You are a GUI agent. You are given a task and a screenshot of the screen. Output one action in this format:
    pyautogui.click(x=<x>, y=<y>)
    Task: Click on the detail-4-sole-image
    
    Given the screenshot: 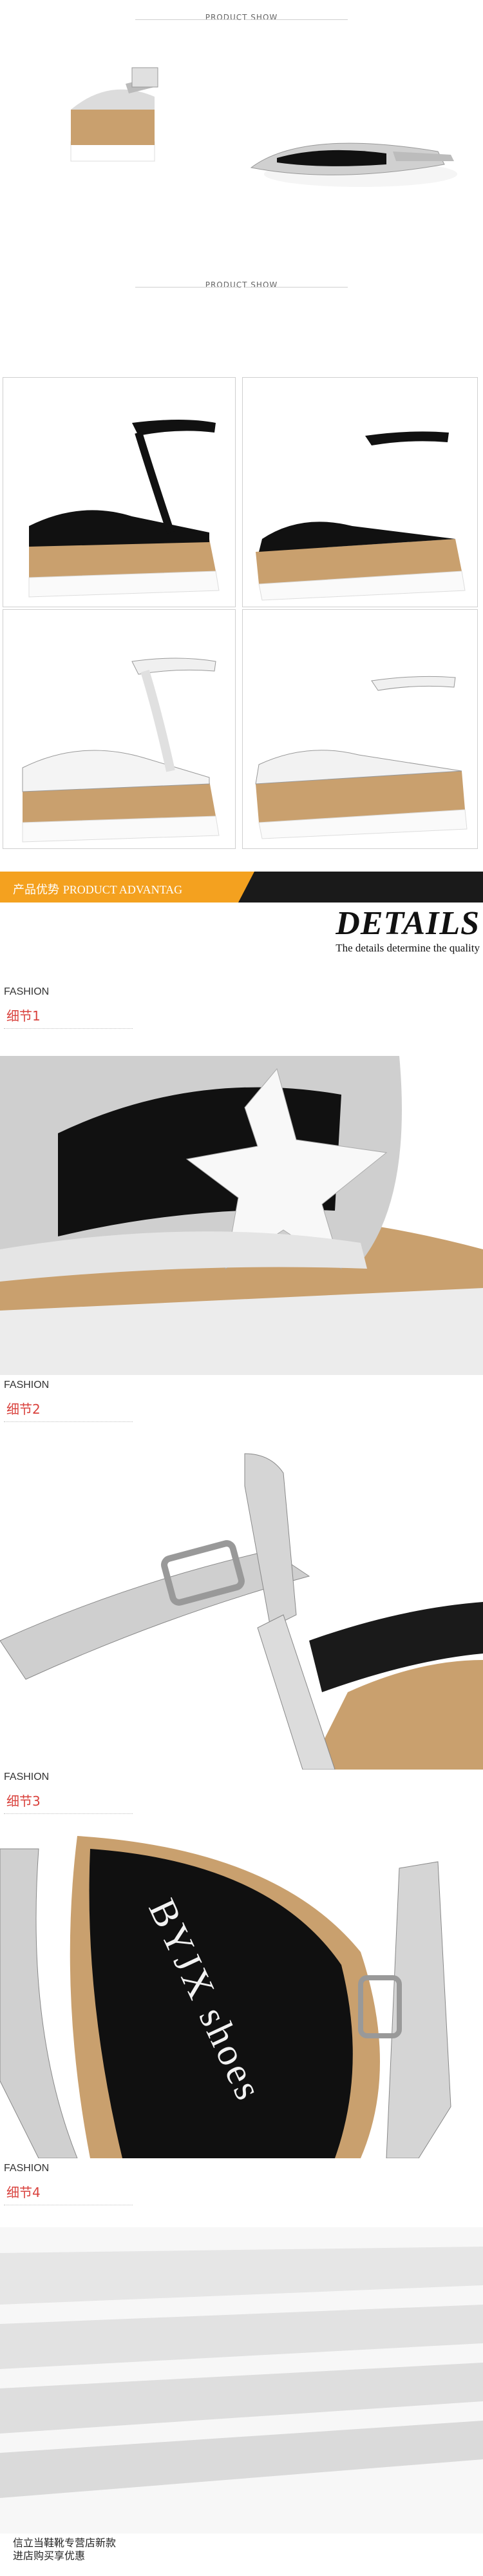 What is the action you would take?
    pyautogui.click(x=241, y=2380)
    